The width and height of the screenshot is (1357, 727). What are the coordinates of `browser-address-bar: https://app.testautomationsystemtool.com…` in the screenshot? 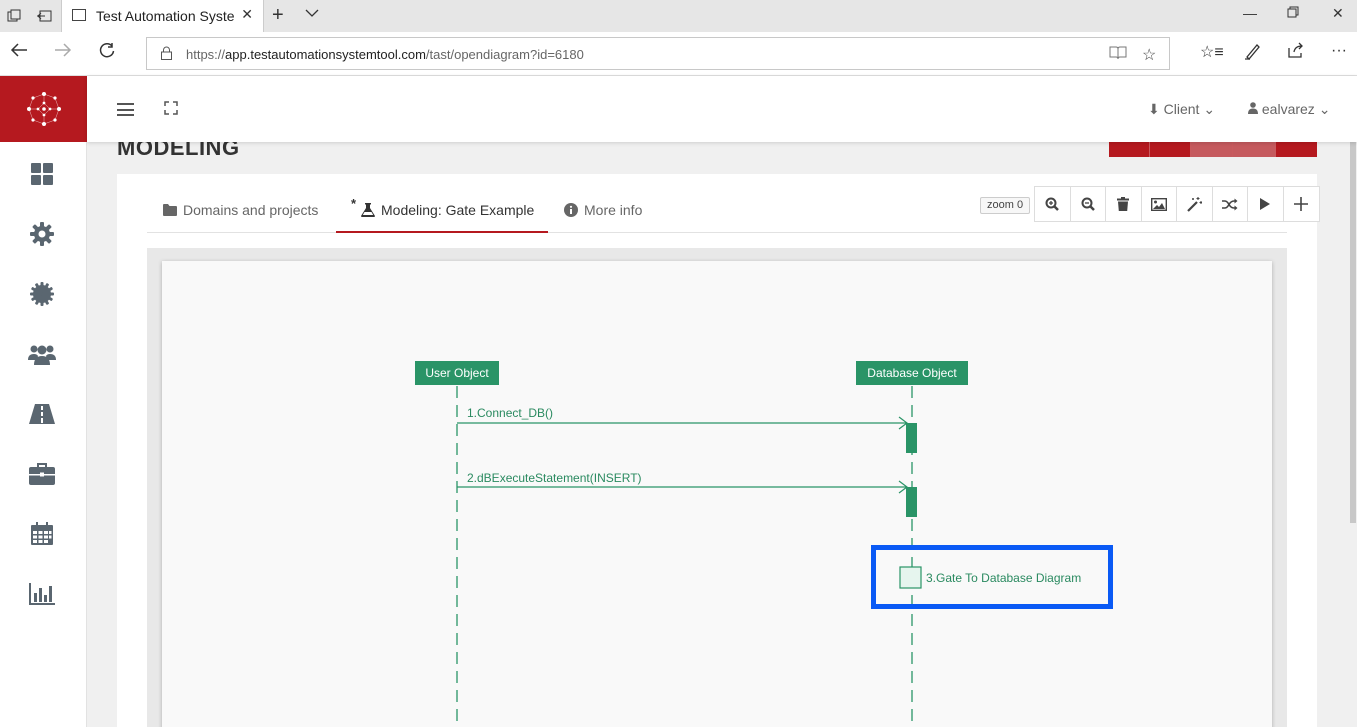 It's located at (678, 54).